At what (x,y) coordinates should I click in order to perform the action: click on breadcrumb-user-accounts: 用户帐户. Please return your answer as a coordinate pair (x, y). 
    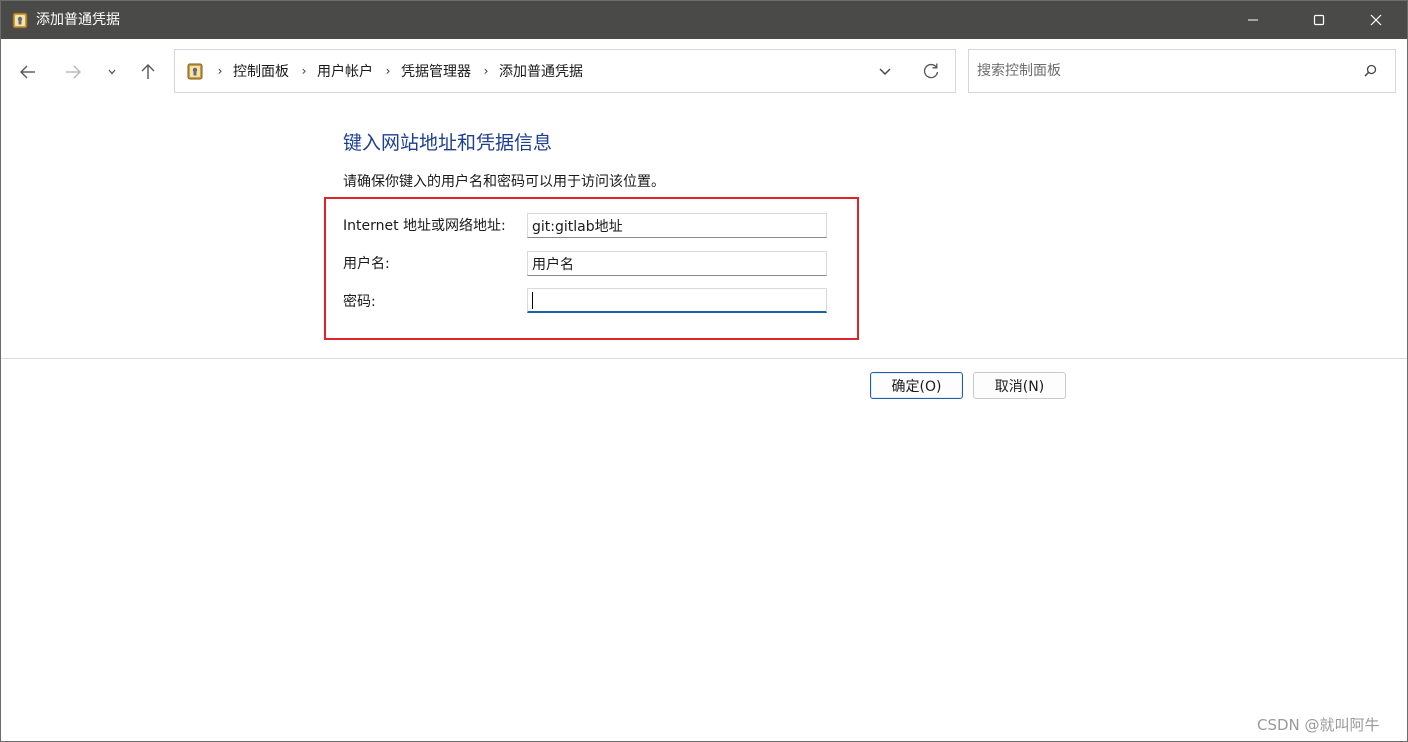
    Looking at the image, I should click on (345, 71).